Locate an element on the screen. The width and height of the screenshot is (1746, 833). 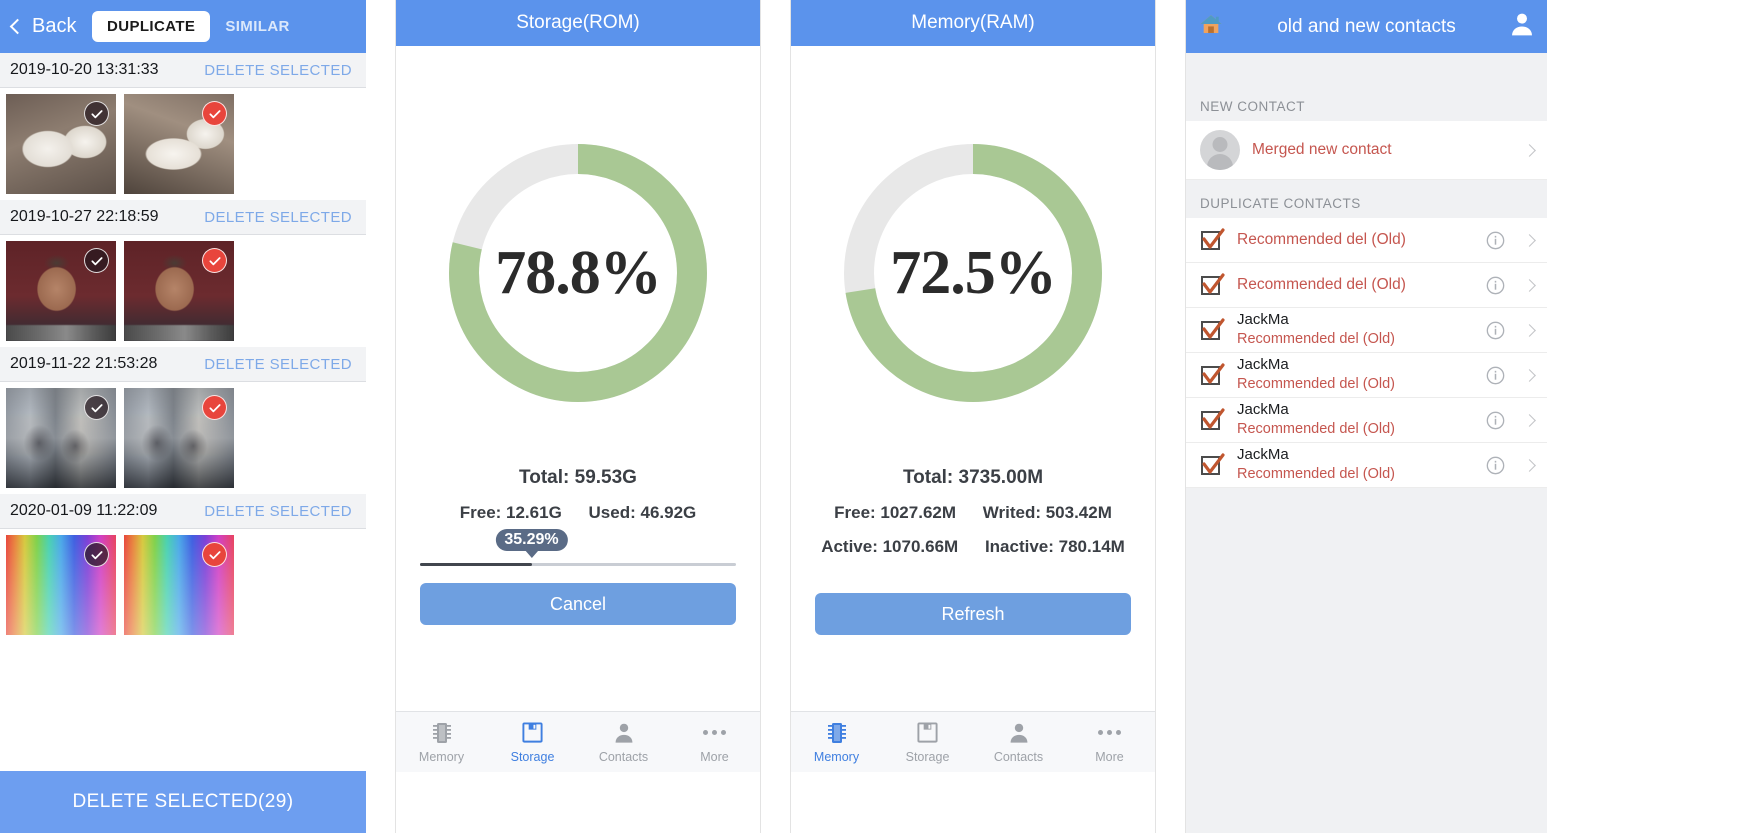
memory-title: Memory(RAM) is located at coordinates (973, 22).